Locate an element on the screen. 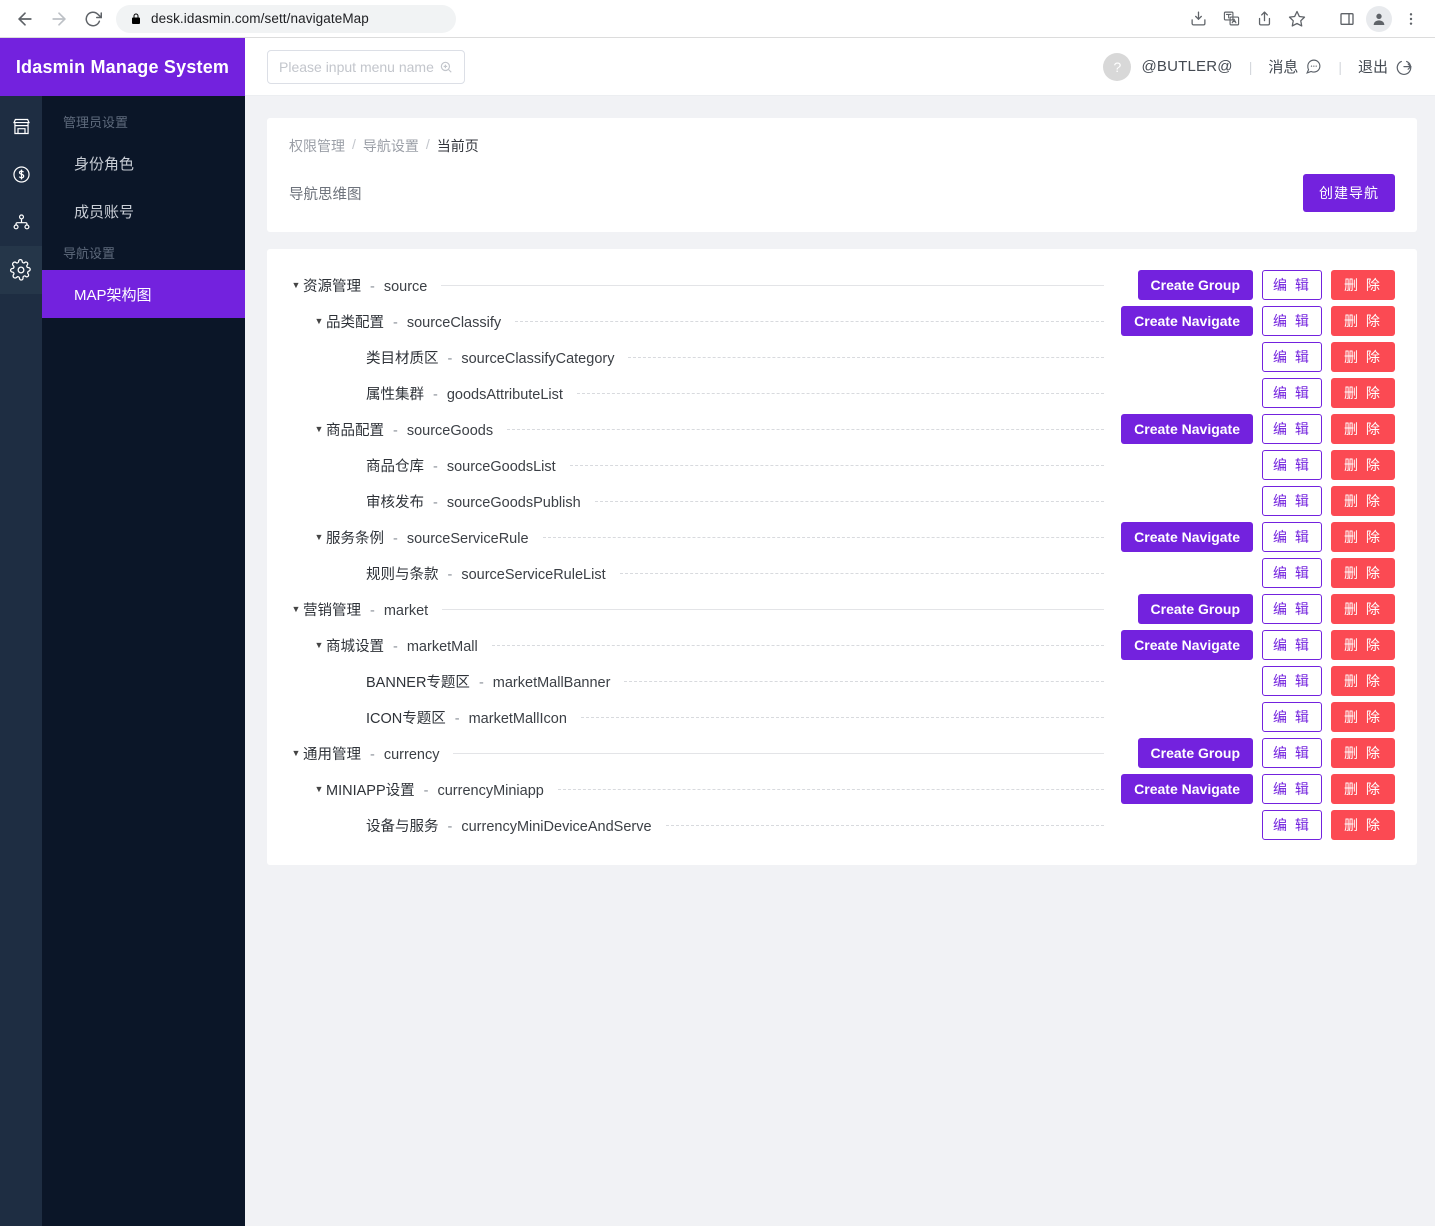 The height and width of the screenshot is (1226, 1435). tree-row: ▼ 商品配置 - sourceGoods Create Navigate 编 辑删 除 is located at coordinates (842, 429).